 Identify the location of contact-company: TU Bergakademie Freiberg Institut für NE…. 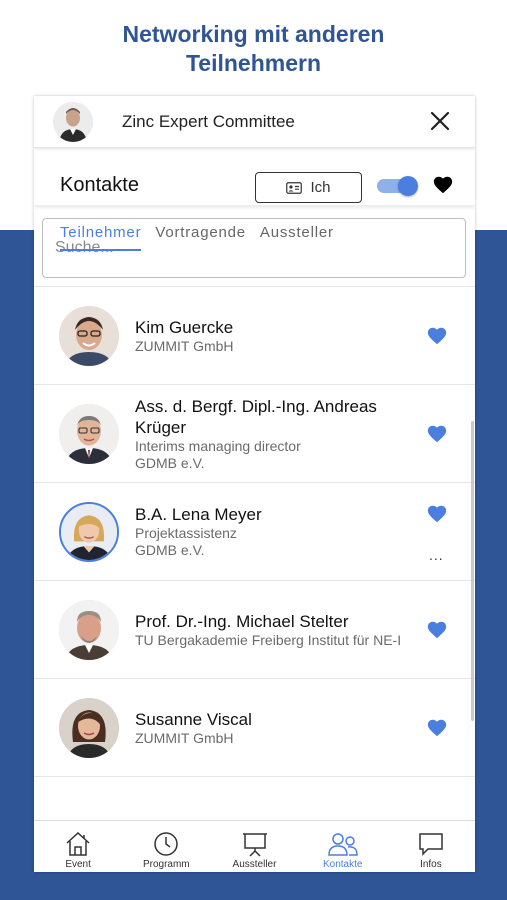
(268, 639).